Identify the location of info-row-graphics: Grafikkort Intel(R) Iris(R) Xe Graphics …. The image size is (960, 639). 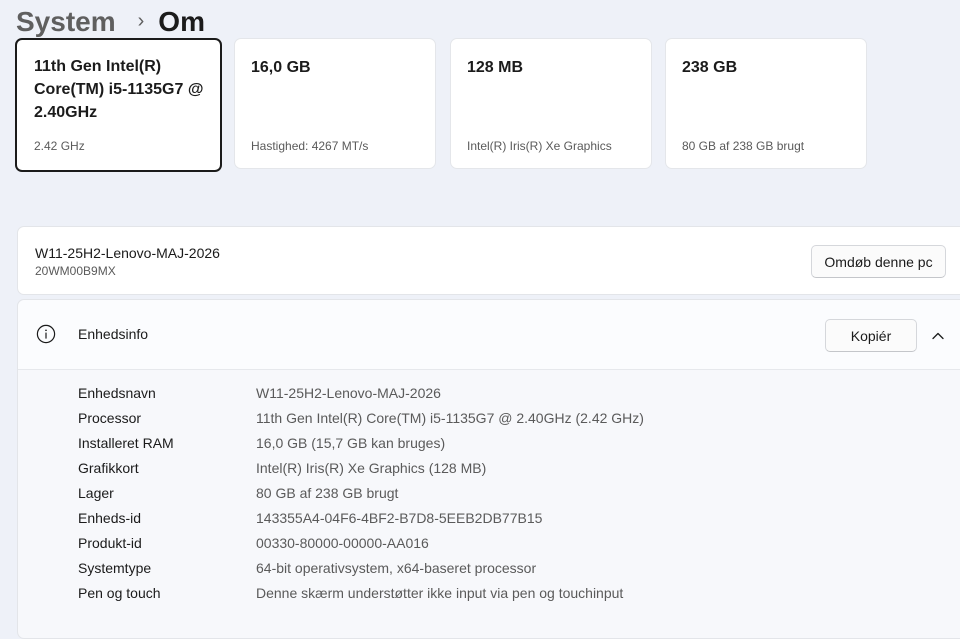
(361, 467).